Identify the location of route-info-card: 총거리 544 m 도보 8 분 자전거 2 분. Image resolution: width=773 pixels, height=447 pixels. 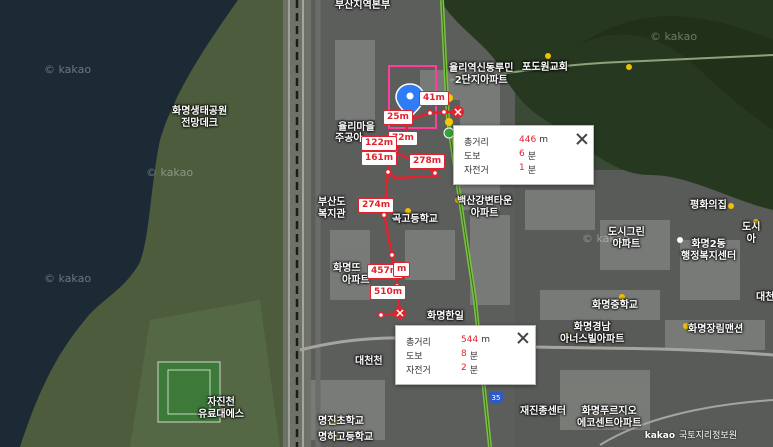
(465, 355).